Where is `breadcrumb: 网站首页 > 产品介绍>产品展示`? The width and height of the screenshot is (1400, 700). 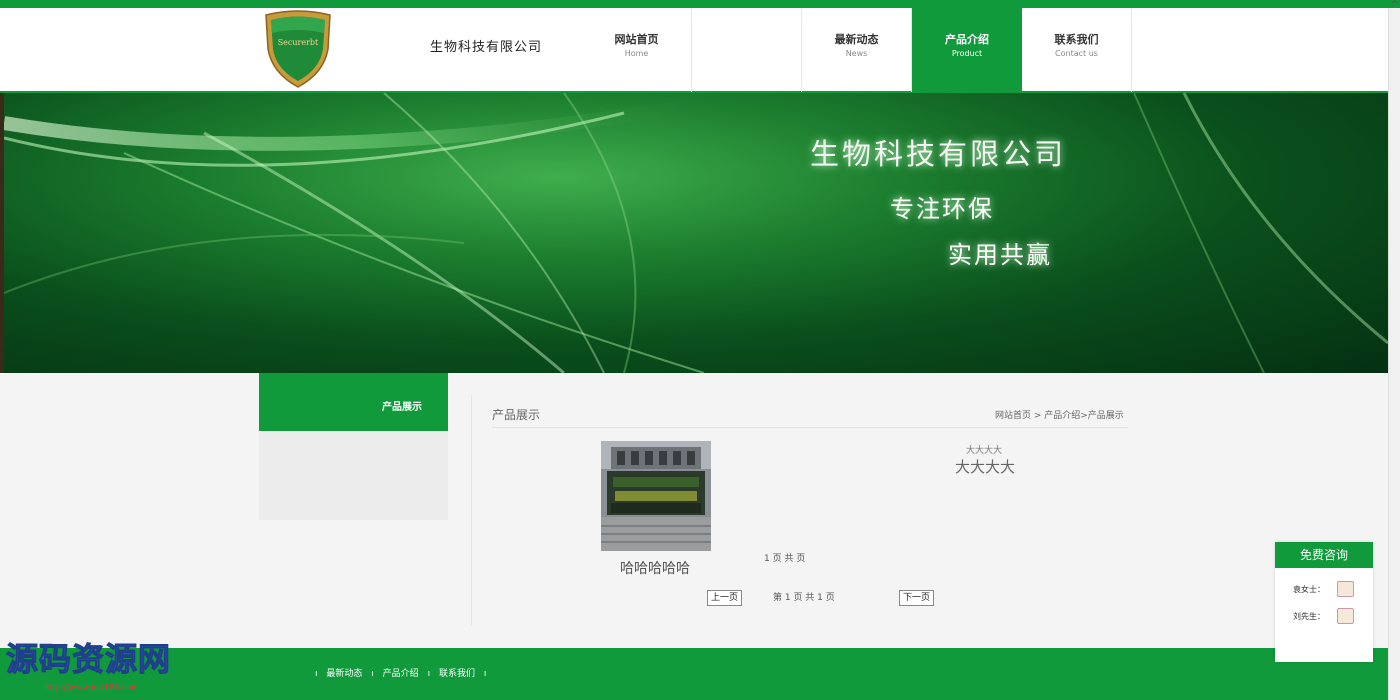
breadcrumb: 网站首页 > 产品介绍>产品展示 is located at coordinates (1059, 414).